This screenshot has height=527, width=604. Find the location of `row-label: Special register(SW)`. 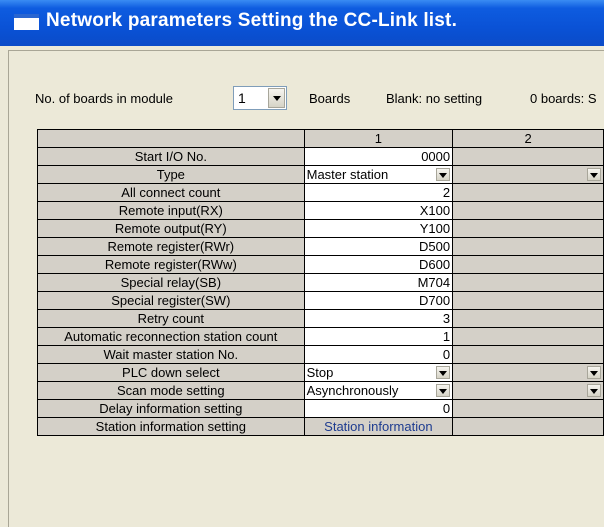

row-label: Special register(SW) is located at coordinates (171, 300).